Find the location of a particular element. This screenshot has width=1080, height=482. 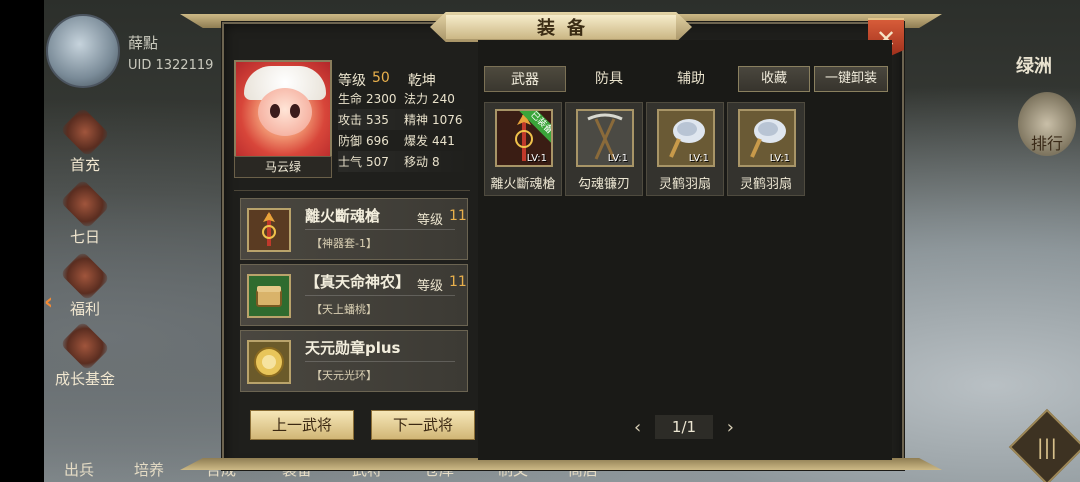

welfare-icon is located at coordinates (85, 276).